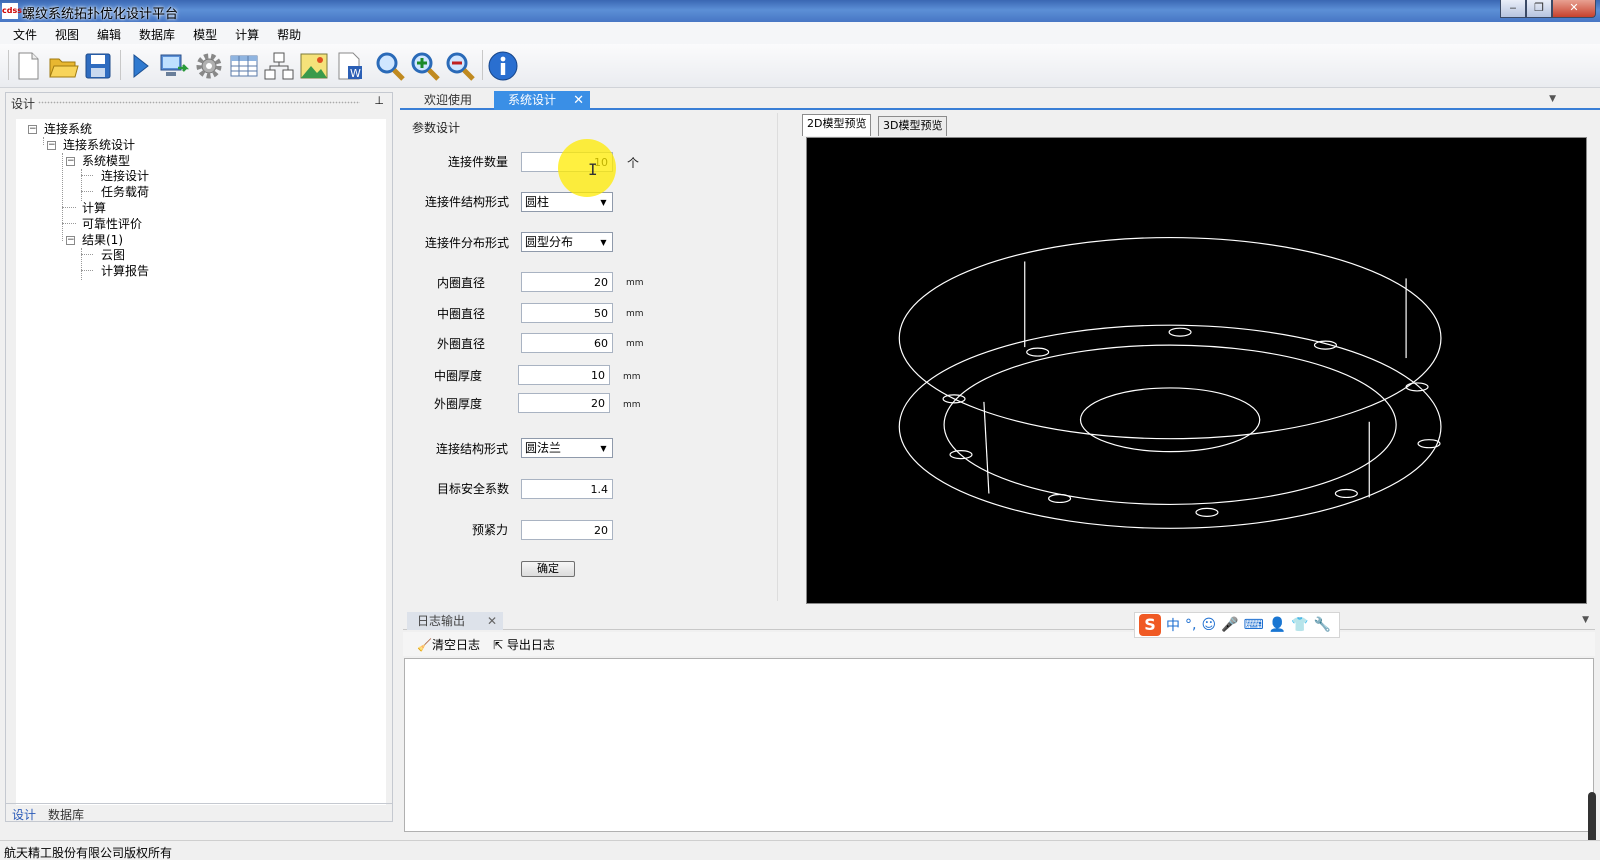  Describe the element at coordinates (109, 33) in the screenshot. I see `menu-edit: 编辑` at that location.